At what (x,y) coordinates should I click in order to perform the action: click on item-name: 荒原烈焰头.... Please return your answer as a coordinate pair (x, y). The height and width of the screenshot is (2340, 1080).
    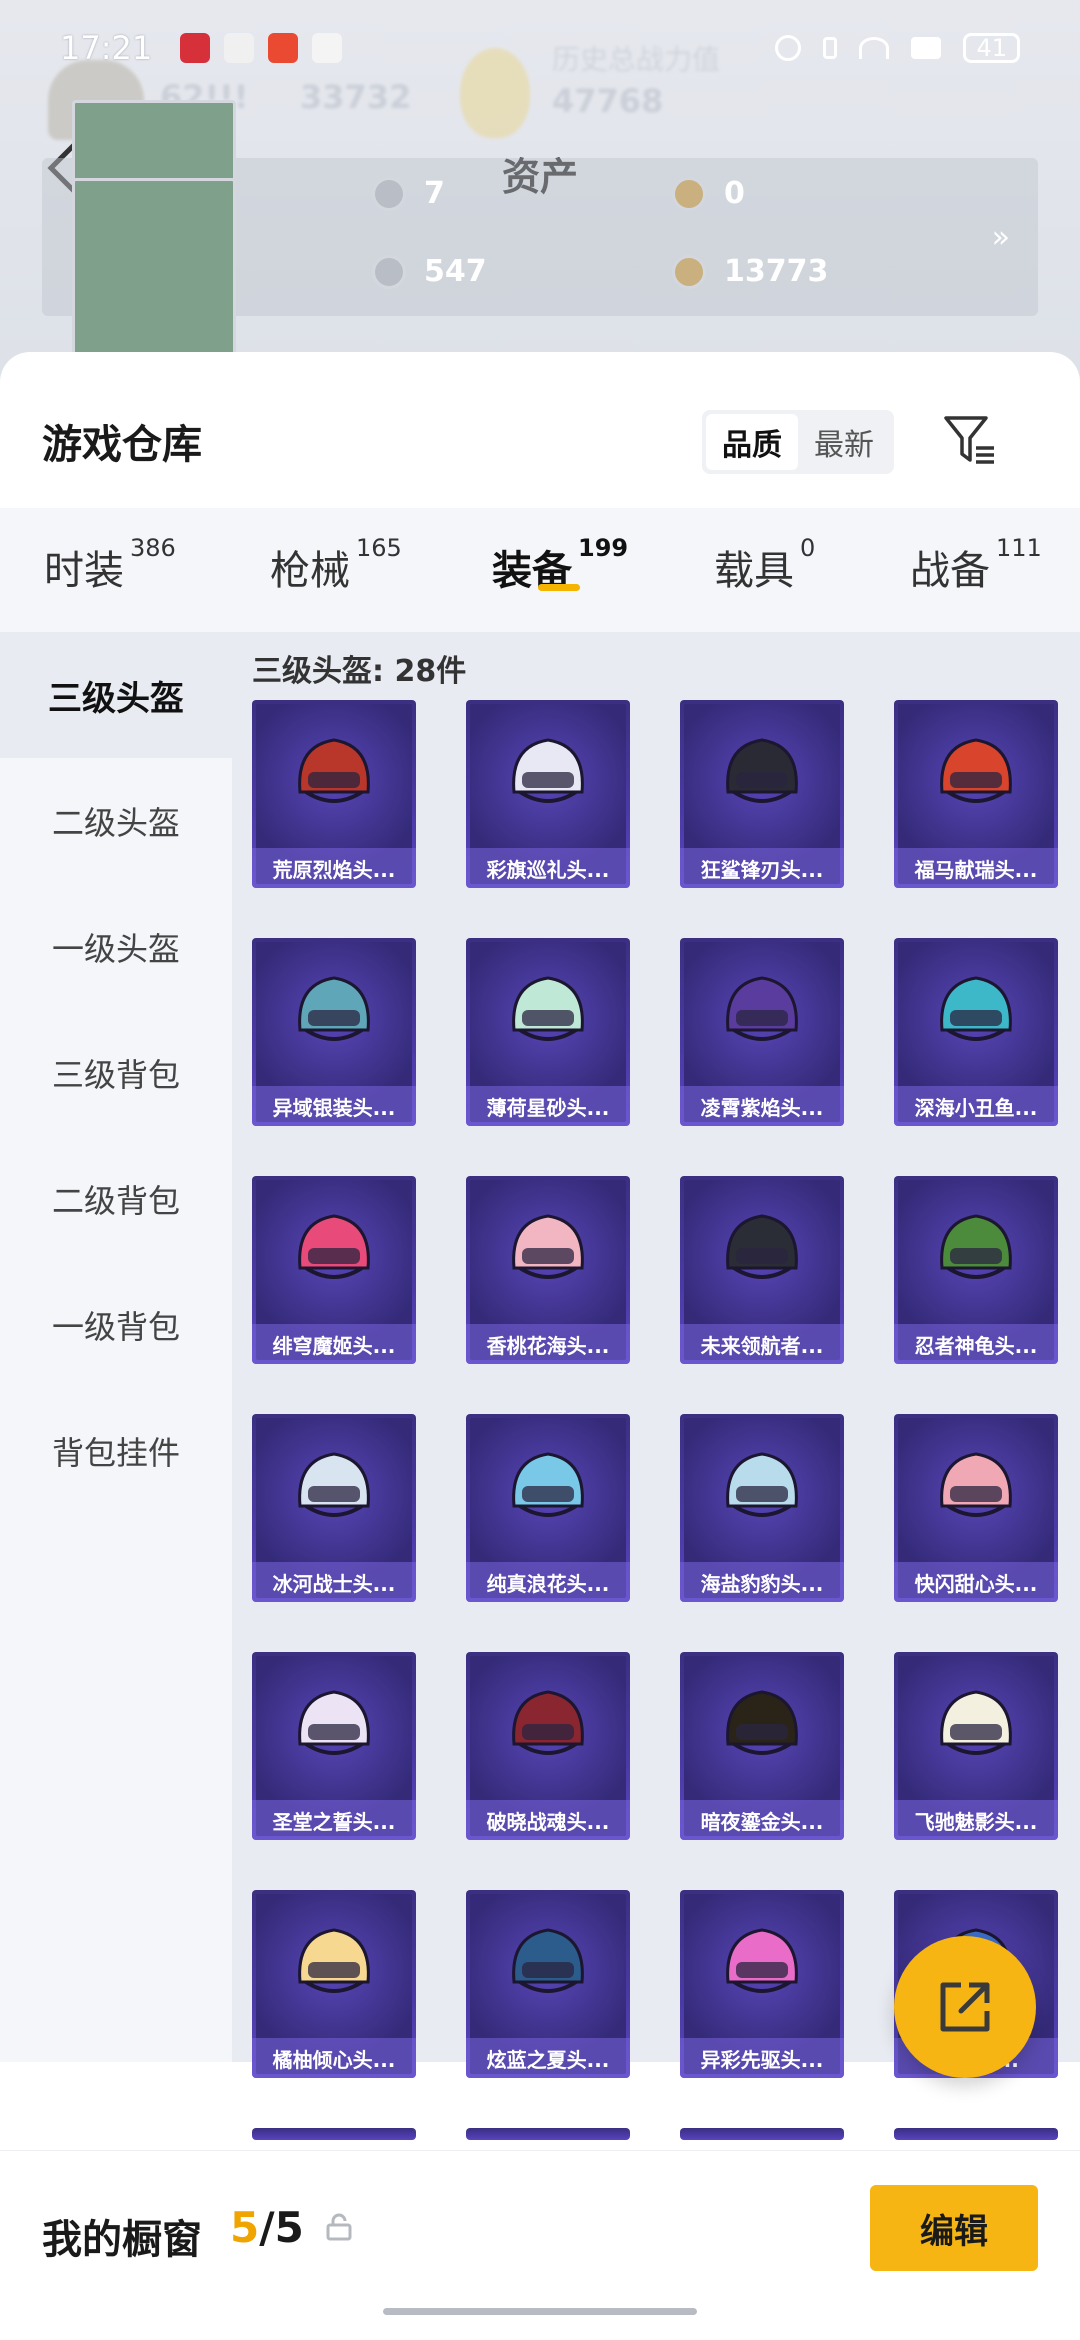
    Looking at the image, I should click on (334, 868).